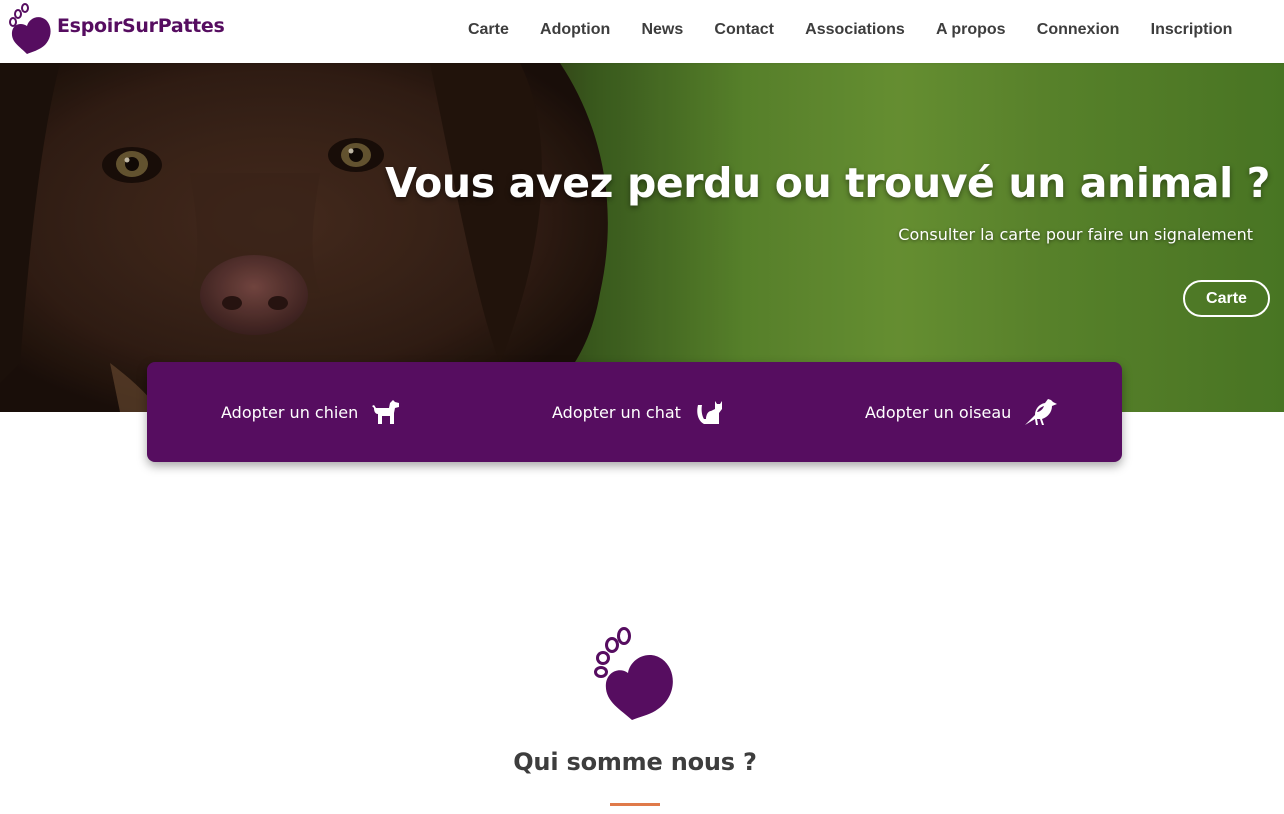 The width and height of the screenshot is (1284, 814). I want to click on adopt-bird-link: Adopter un oiseau, so click(961, 412).